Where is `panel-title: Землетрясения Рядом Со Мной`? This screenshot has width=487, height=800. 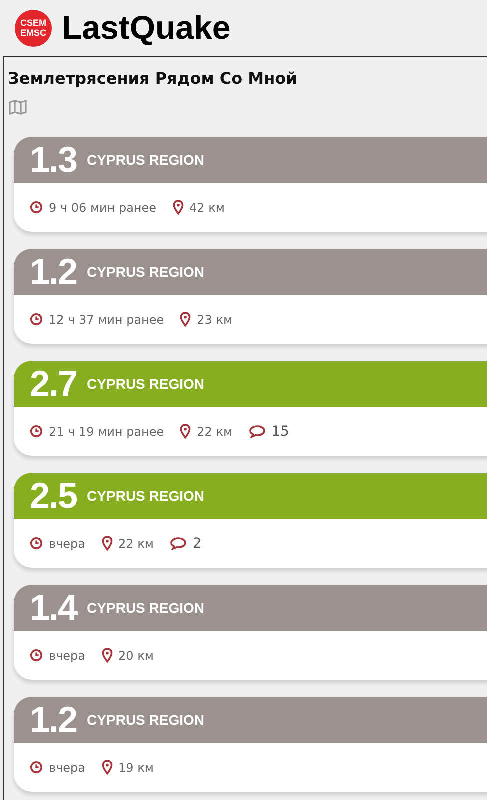
panel-title: Землетрясения Рядом Со Мной is located at coordinates (153, 78).